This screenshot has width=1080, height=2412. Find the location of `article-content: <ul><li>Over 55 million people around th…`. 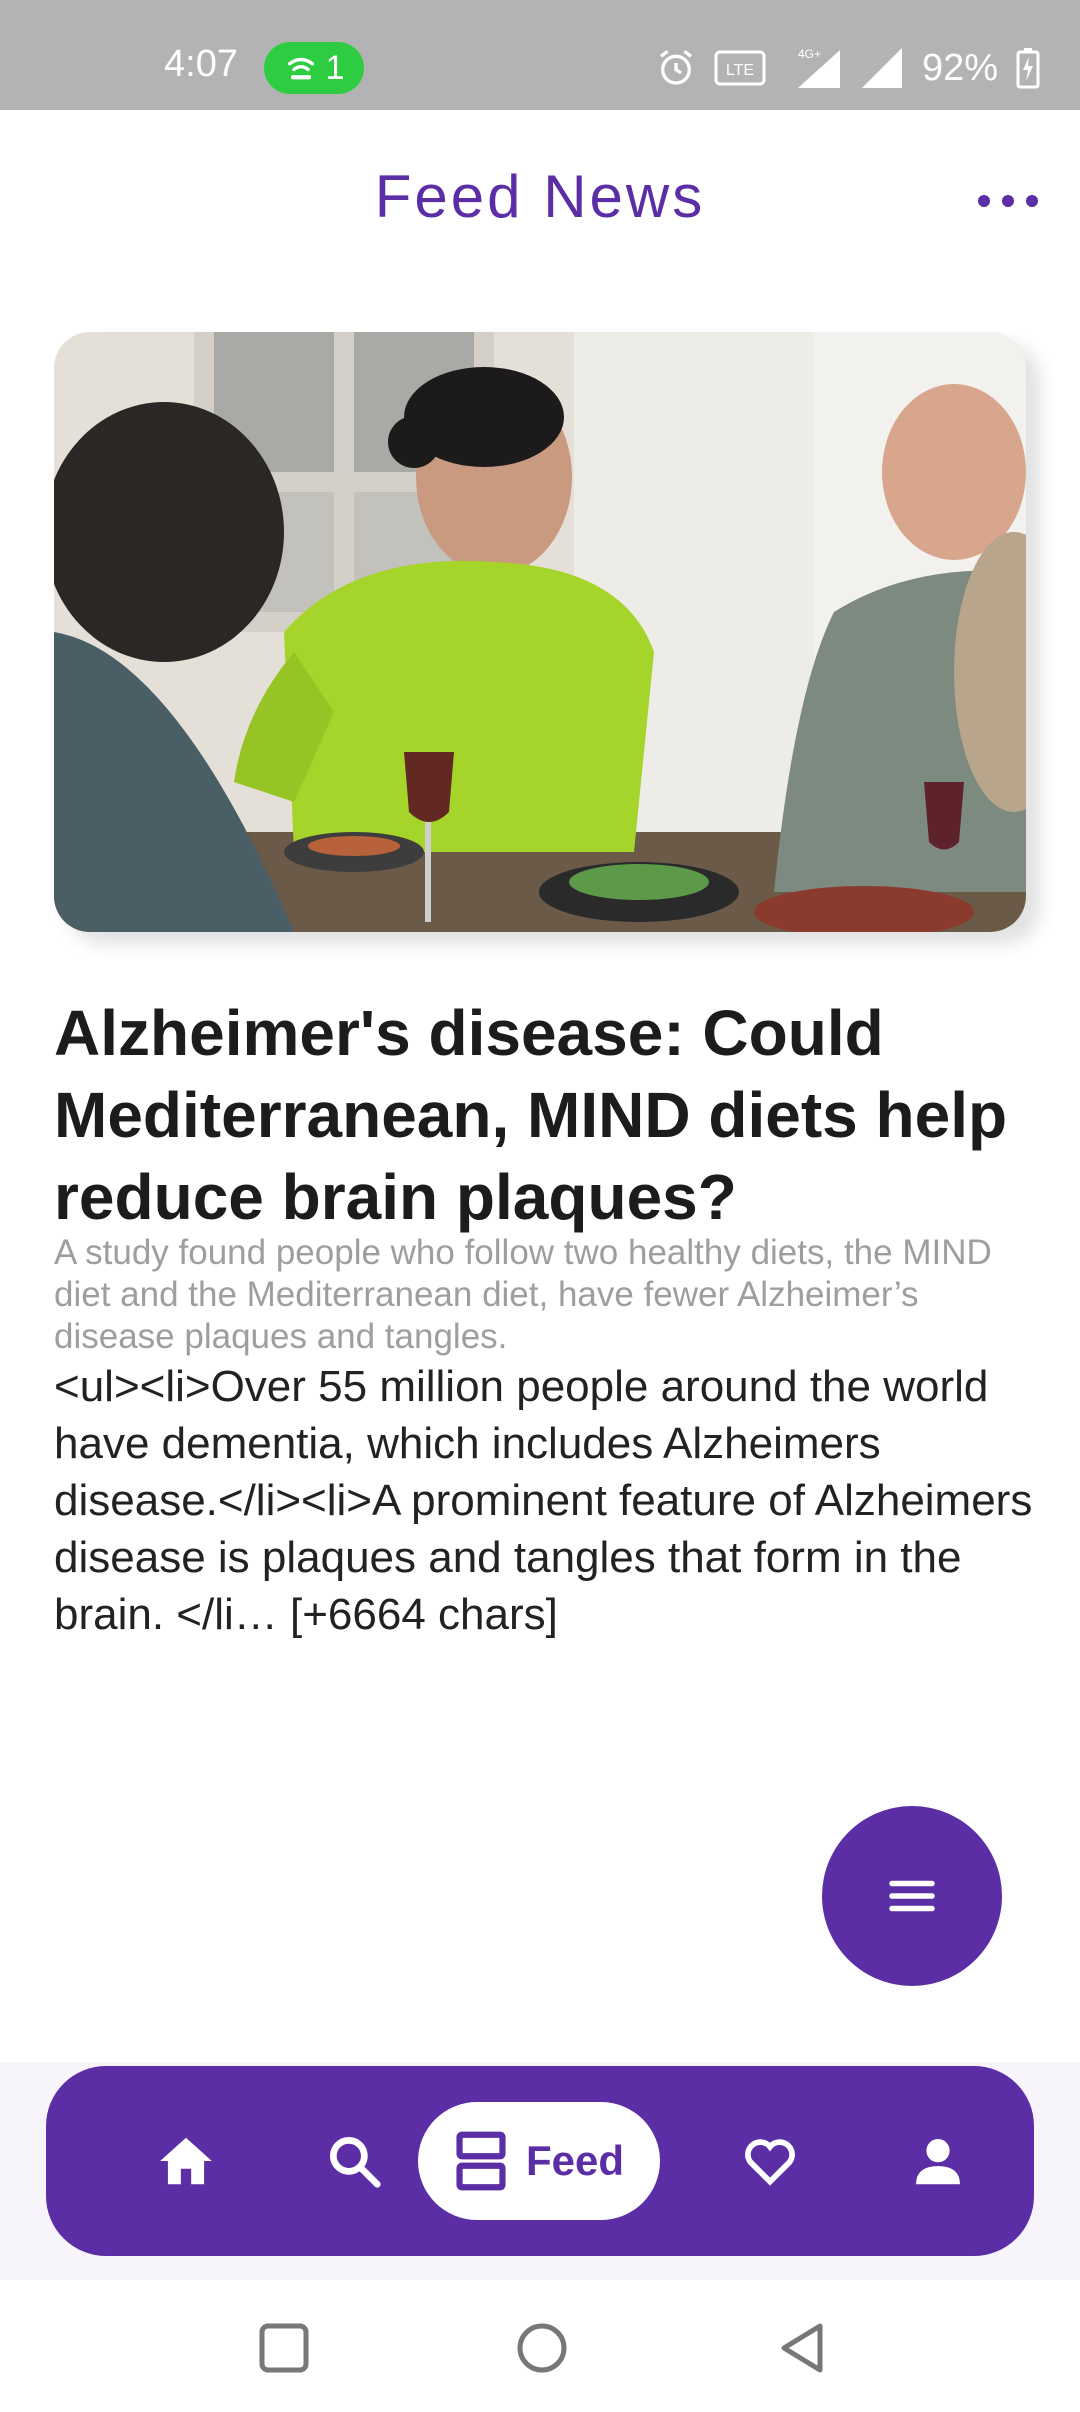

article-content: <ul><li>Over 55 million people around th… is located at coordinates (543, 1500).